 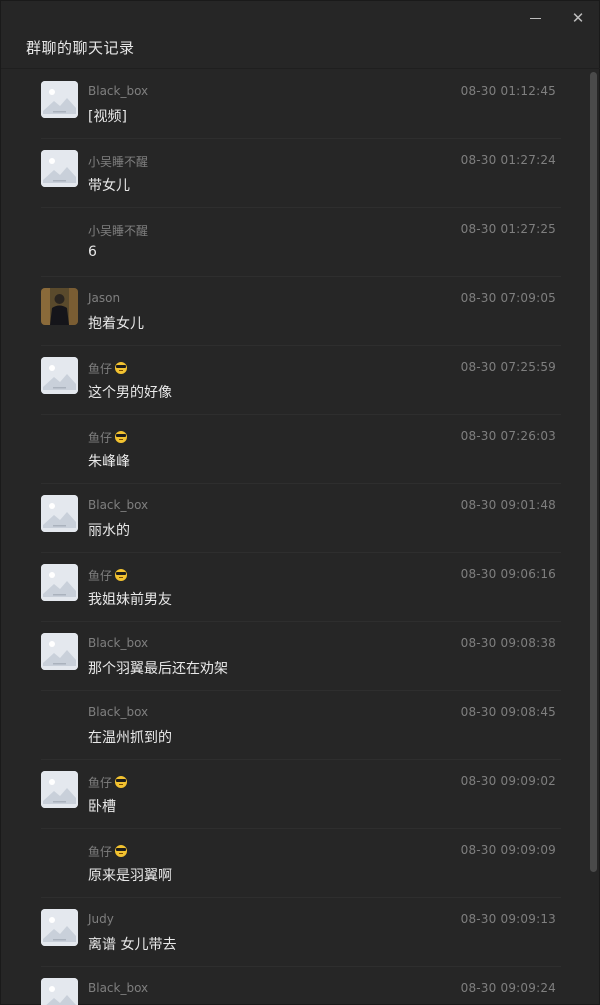 What do you see at coordinates (130, 876) in the screenshot?
I see `message-text: 原来是羽翼啊` at bounding box center [130, 876].